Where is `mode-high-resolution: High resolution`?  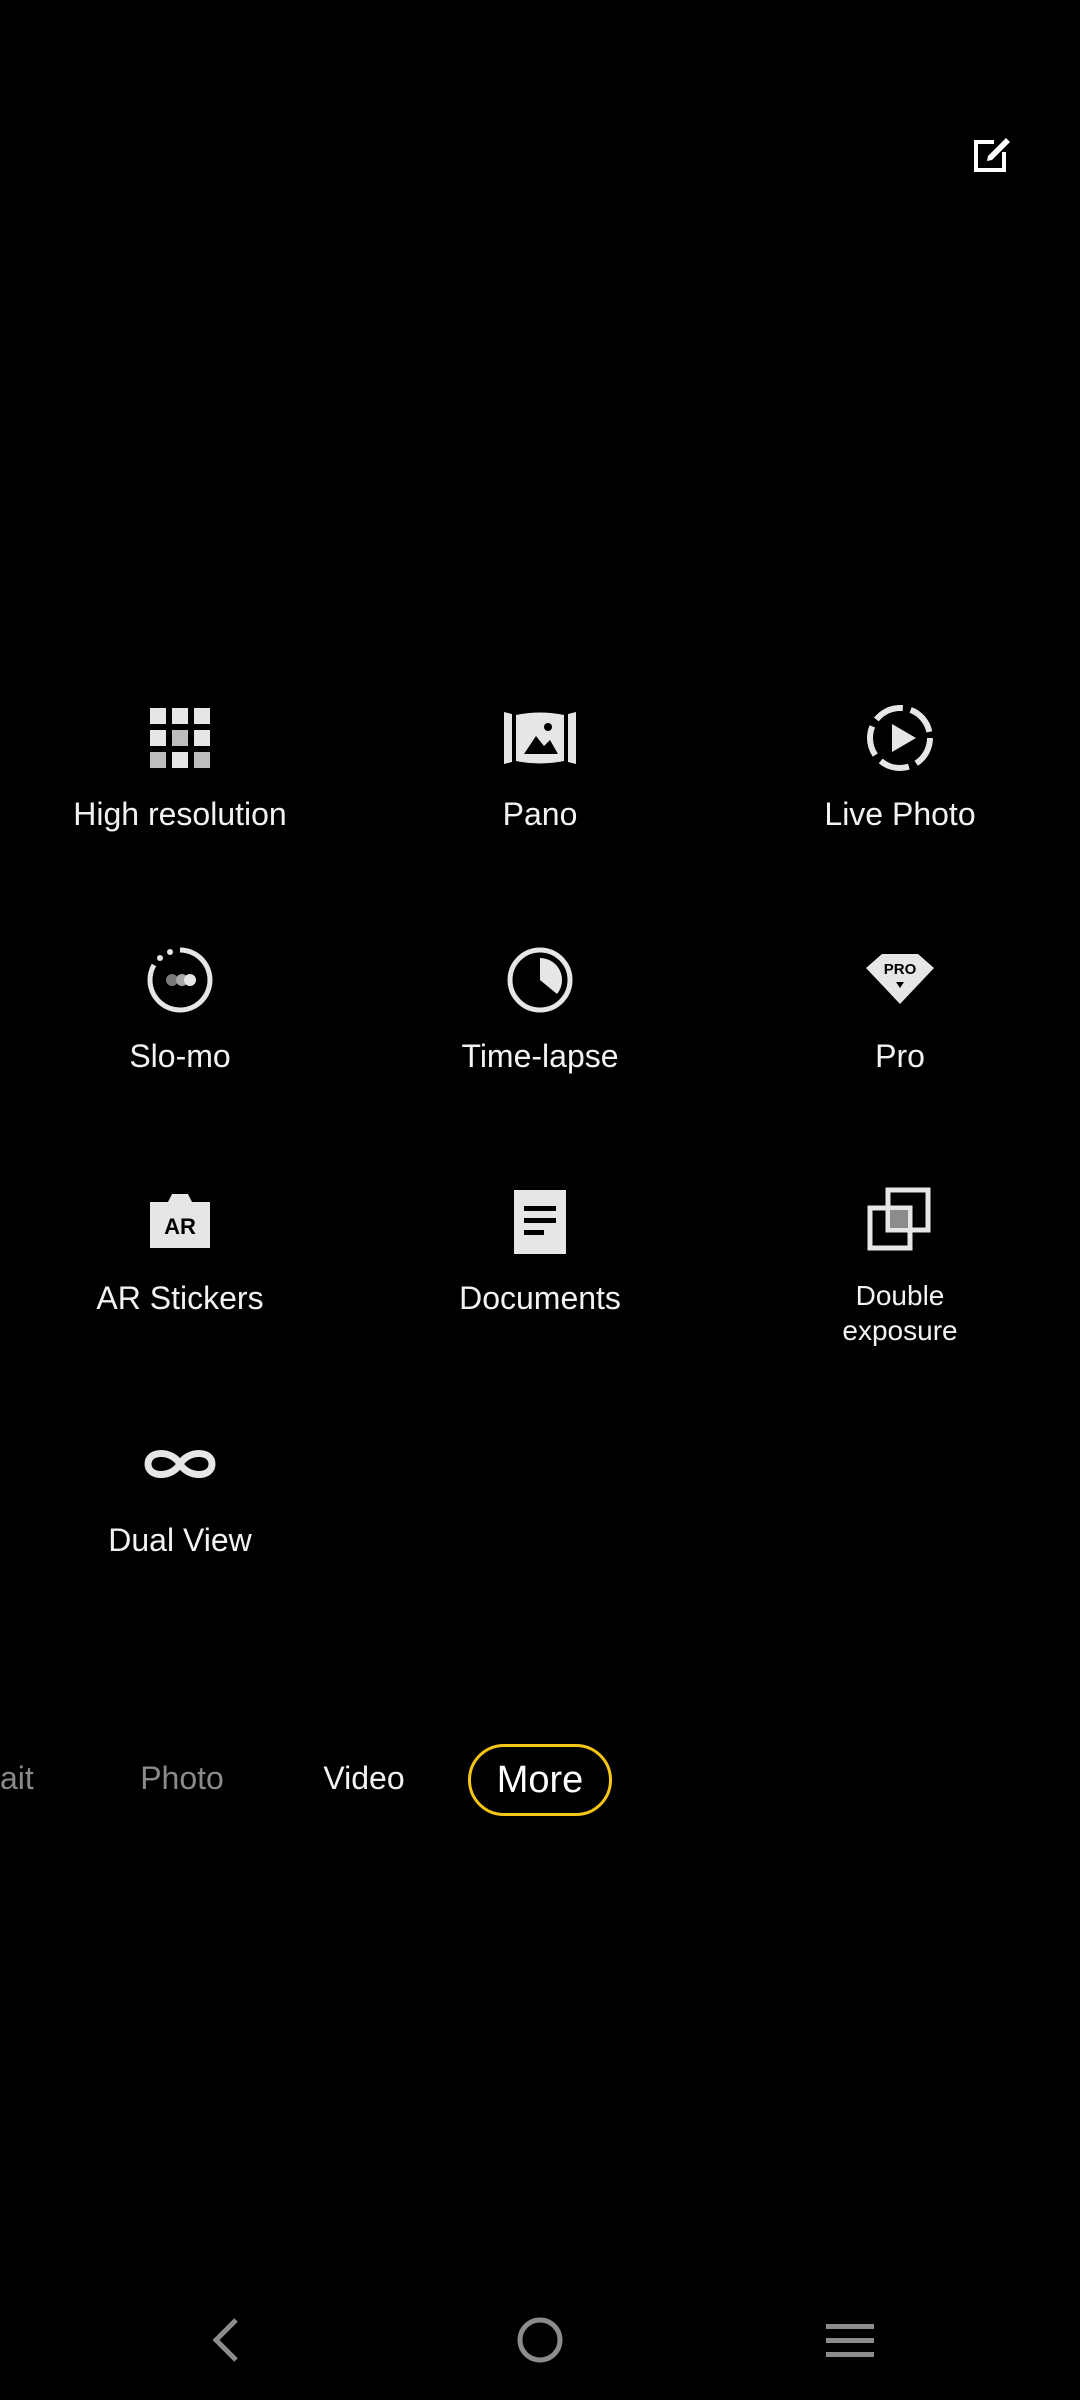 mode-high-resolution: High resolution is located at coordinates (180, 790).